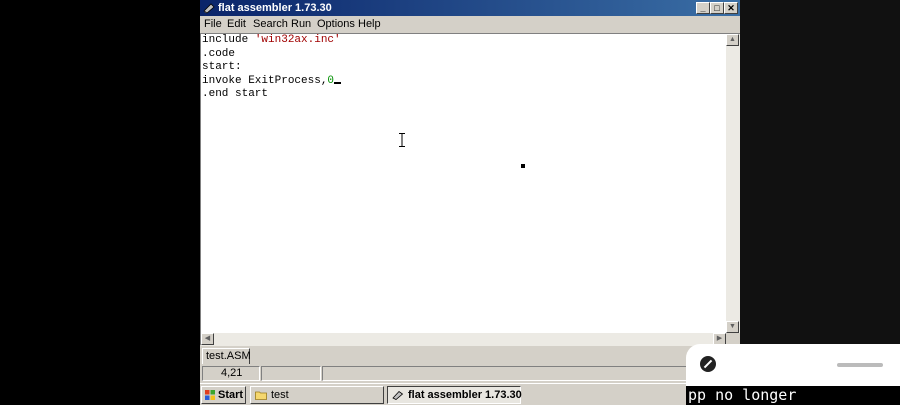 This screenshot has height=405, width=900. Describe the element at coordinates (733, 183) in the screenshot. I see `vertical-scrollbar: ▲ ▼` at that location.